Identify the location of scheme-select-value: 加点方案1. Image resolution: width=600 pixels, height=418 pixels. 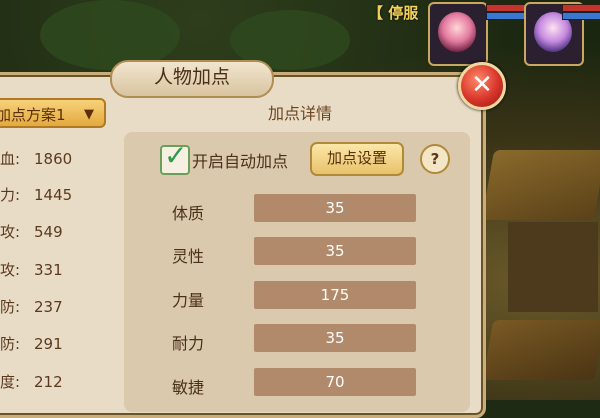
(33, 115).